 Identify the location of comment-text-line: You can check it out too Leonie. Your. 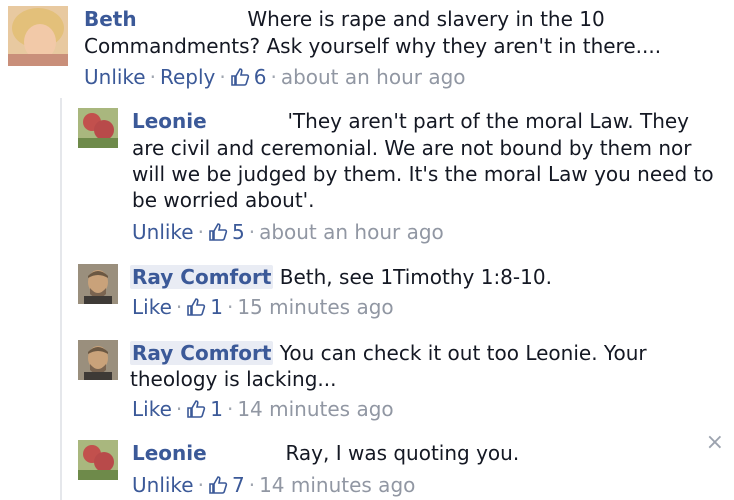
(463, 353).